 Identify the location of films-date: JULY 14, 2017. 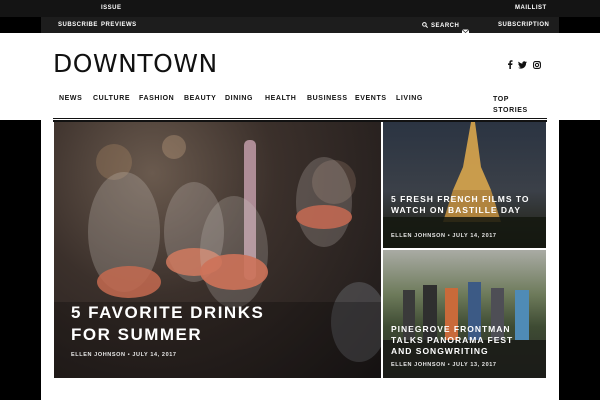
(474, 236).